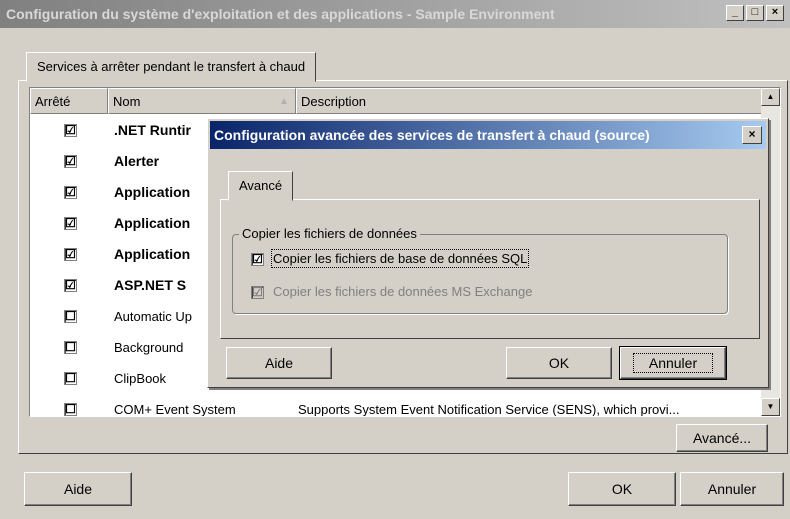 Image resolution: width=790 pixels, height=519 pixels. Describe the element at coordinates (732, 489) in the screenshot. I see `cancel-button: Annuler` at that location.